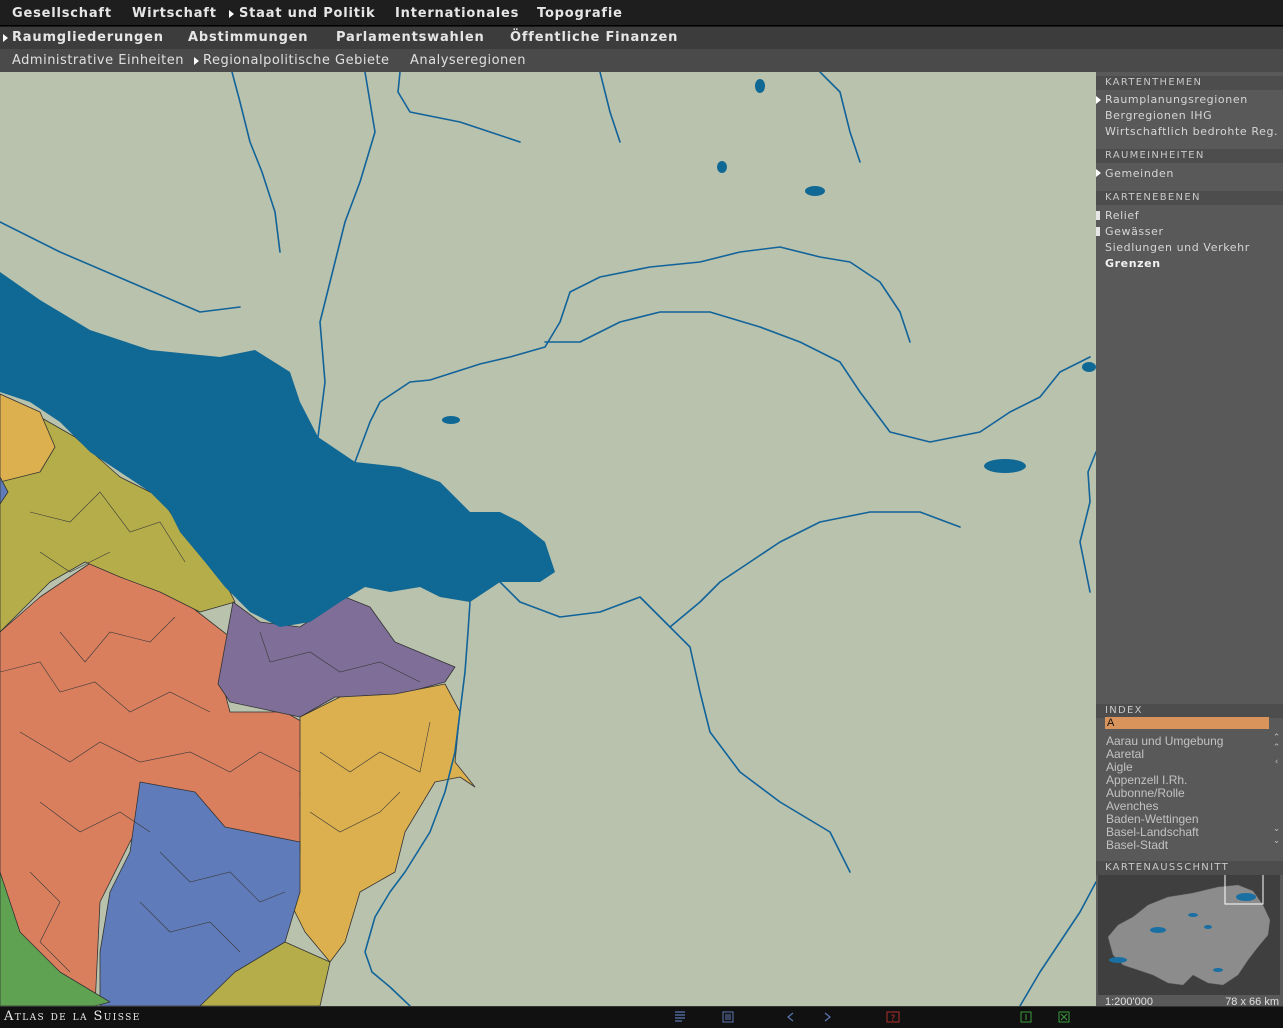  What do you see at coordinates (1155, 155) in the screenshot?
I see `section-title-raumeinheiten: RAUMEINHEITEN` at bounding box center [1155, 155].